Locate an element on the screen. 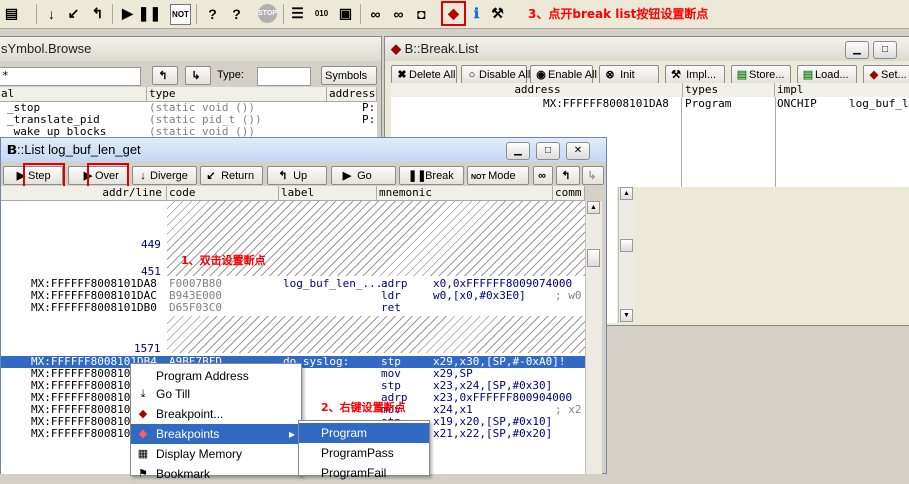  info-icon: ℹ is located at coordinates (476, 13).